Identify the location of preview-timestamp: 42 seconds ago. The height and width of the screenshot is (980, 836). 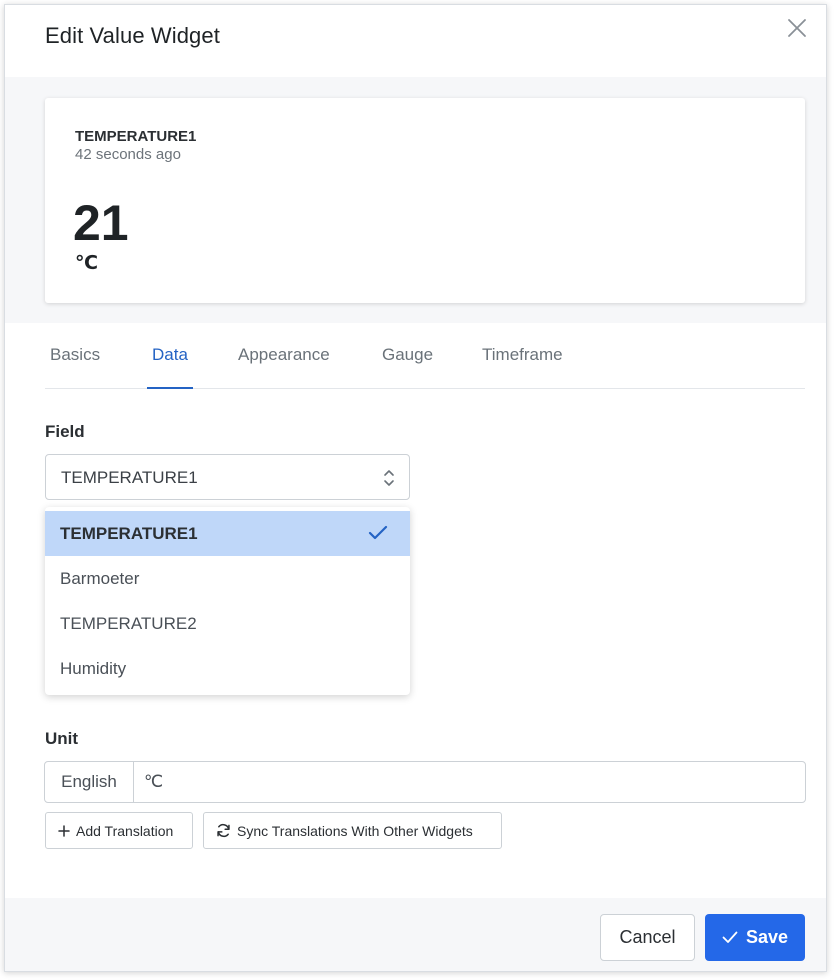
(128, 154).